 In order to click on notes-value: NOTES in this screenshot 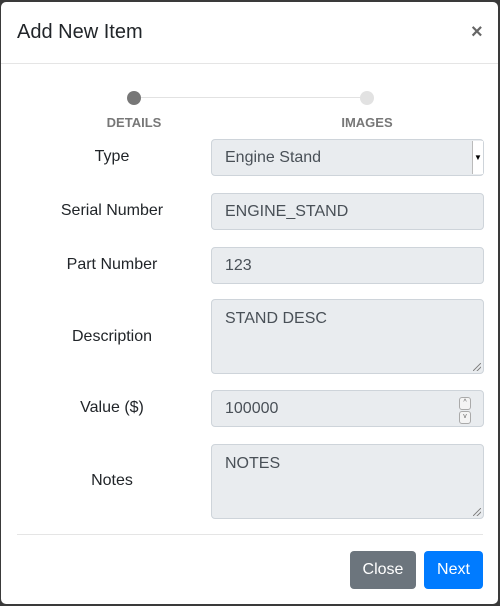, I will do `click(253, 463)`.